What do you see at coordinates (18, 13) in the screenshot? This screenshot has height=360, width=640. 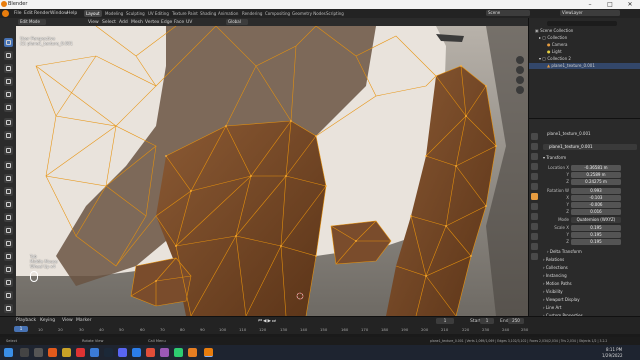 I see `menu-file: File` at bounding box center [18, 13].